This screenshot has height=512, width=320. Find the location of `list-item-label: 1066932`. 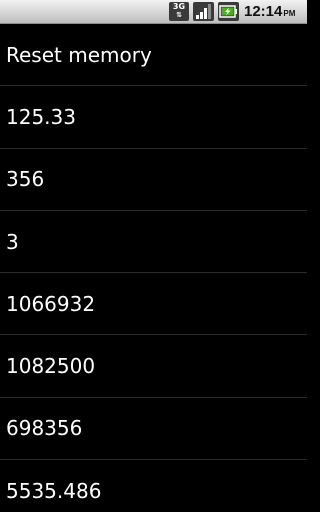

list-item-label: 1066932 is located at coordinates (51, 303).